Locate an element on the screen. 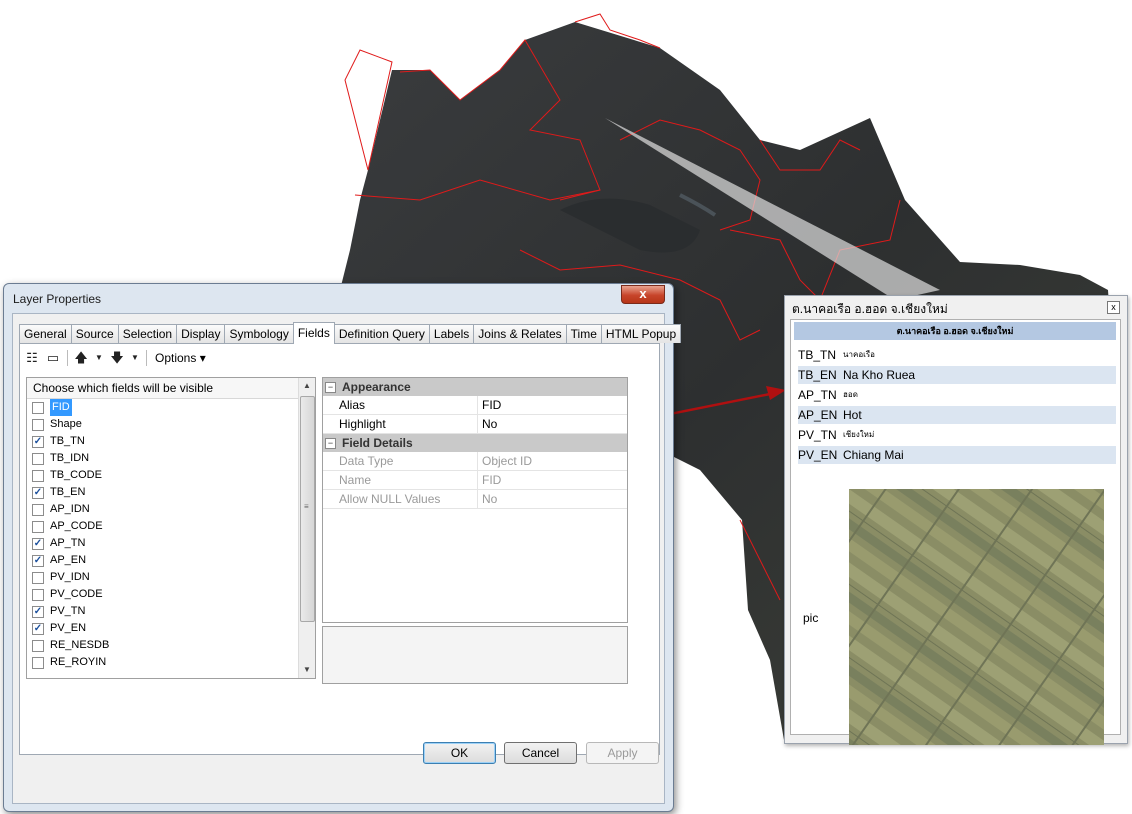 Image resolution: width=1132 pixels, height=814 pixels. alias-row: Alias FID is located at coordinates (475, 405).